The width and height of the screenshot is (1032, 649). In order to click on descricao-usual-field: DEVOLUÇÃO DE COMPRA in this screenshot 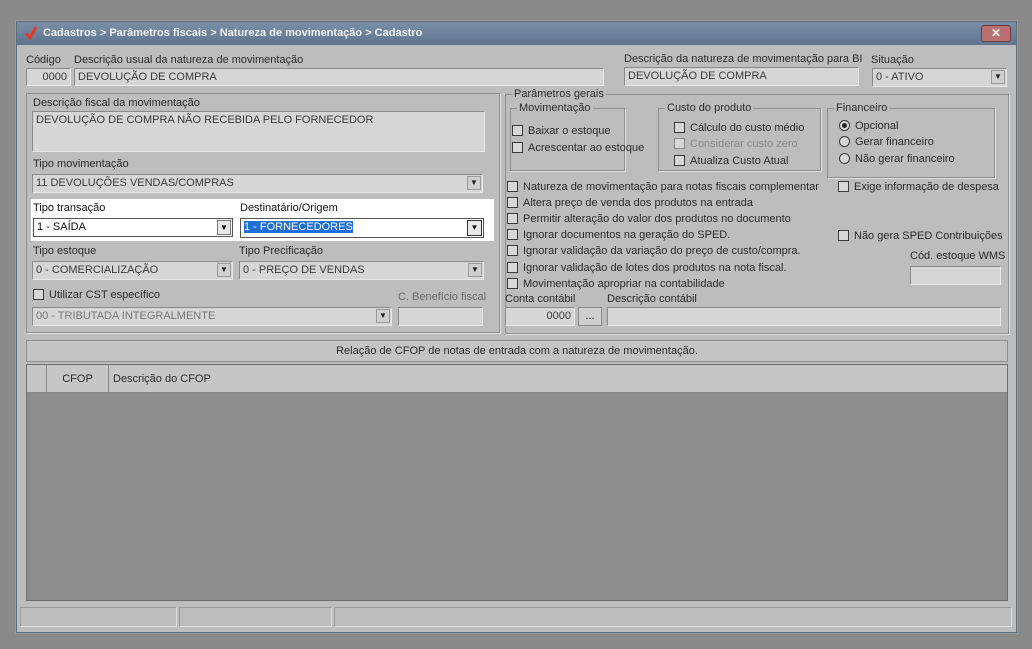, I will do `click(339, 77)`.